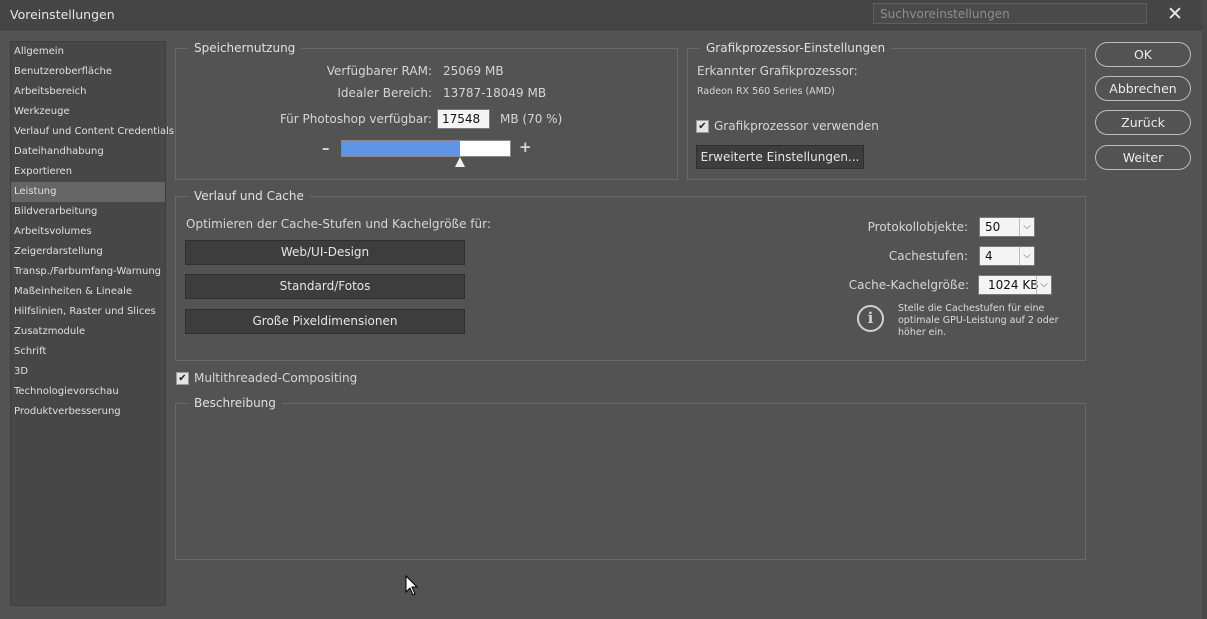  I want to click on decrease-ram-button: –, so click(326, 148).